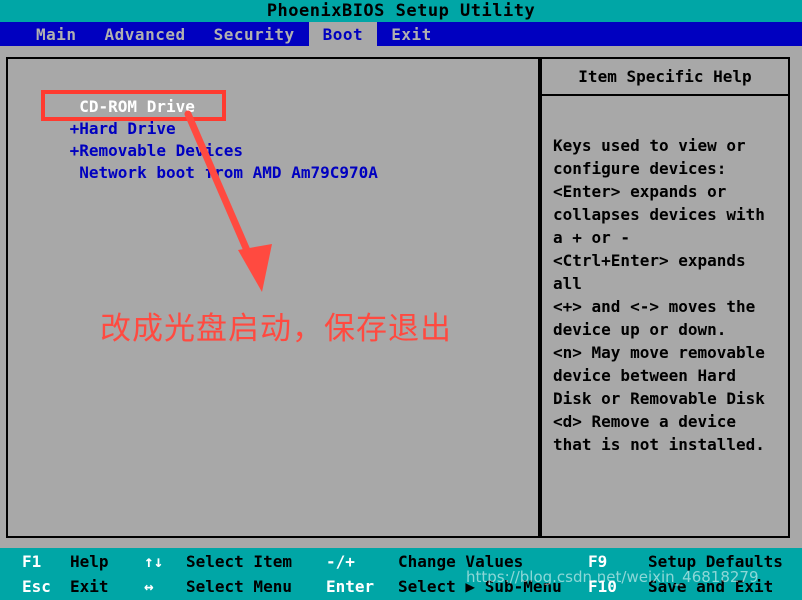 Image resolution: width=802 pixels, height=600 pixels. Describe the element at coordinates (31, 561) in the screenshot. I see `status-key-f1: F1` at that location.